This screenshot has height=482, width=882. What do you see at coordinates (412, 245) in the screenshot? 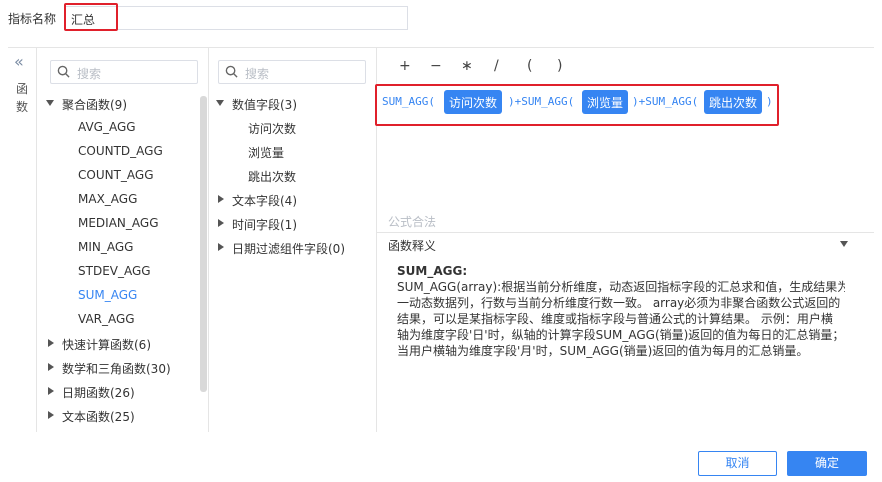
I see `explain-title: 函数释义` at bounding box center [412, 245].